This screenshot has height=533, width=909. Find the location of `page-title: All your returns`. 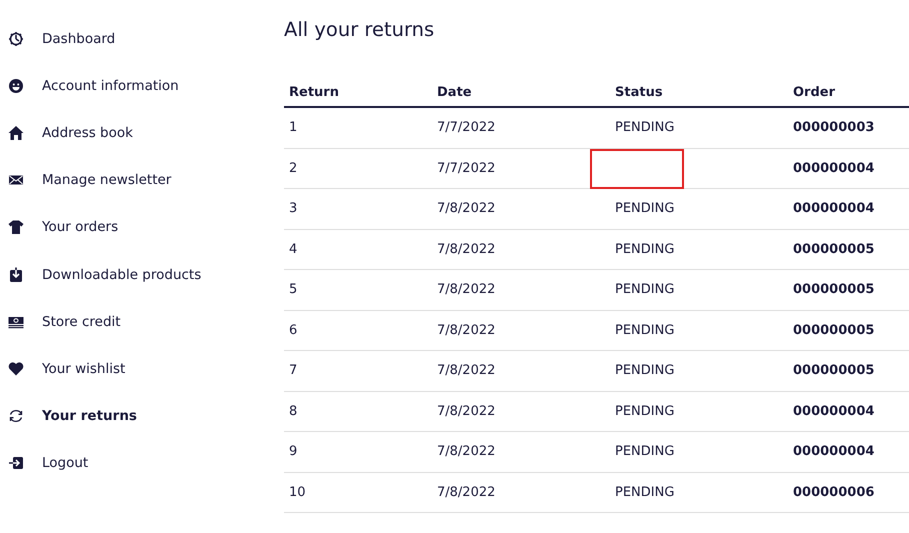

page-title: All your returns is located at coordinates (360, 29).